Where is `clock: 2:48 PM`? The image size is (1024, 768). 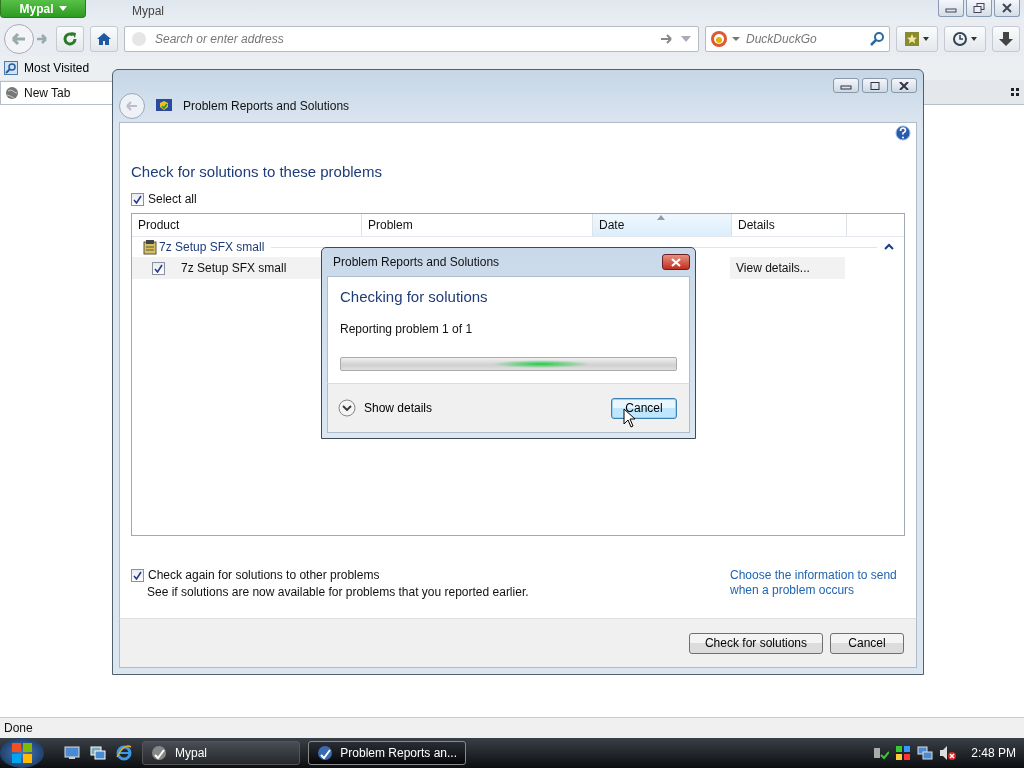
clock: 2:48 PM is located at coordinates (993, 753).